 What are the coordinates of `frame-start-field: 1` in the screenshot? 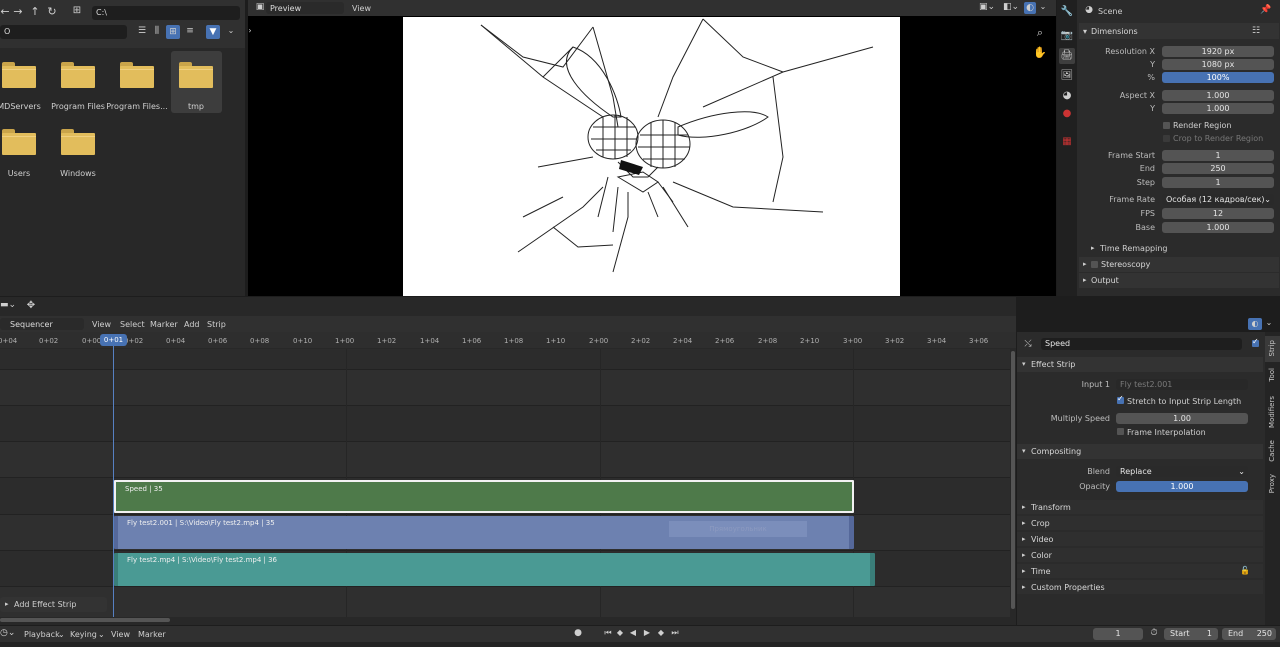 It's located at (1218, 155).